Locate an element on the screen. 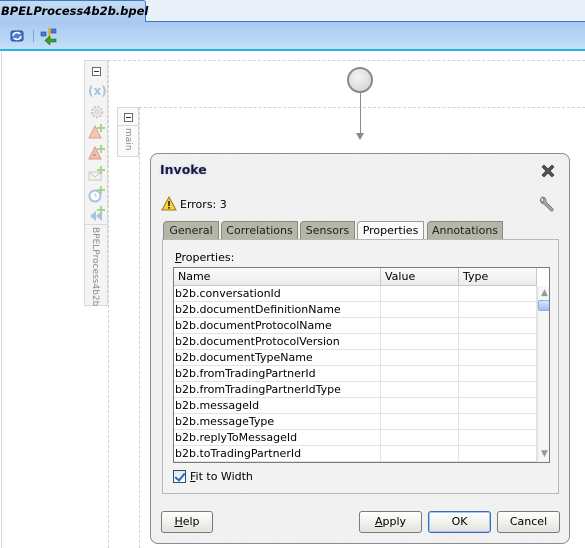 This screenshot has width=585, height=548. table-row: b2b.messageId is located at coordinates (355, 406).